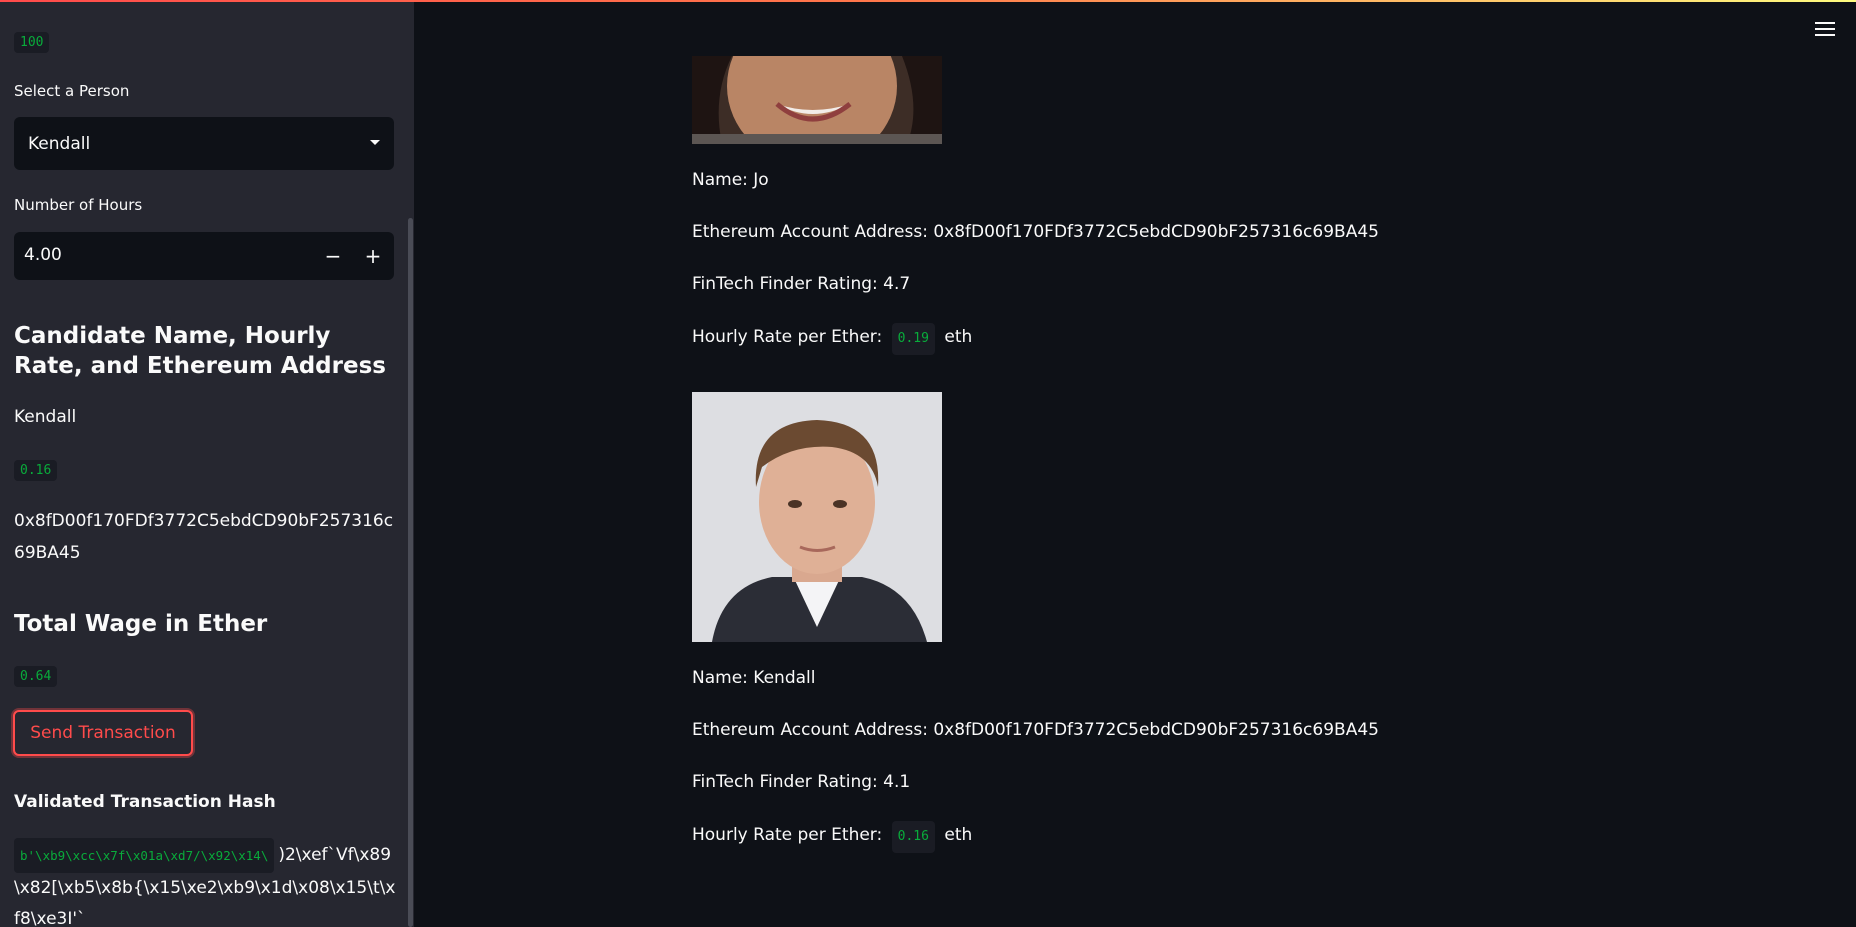 This screenshot has height=927, width=1856. I want to click on person-select-value: Kendall, so click(59, 143).